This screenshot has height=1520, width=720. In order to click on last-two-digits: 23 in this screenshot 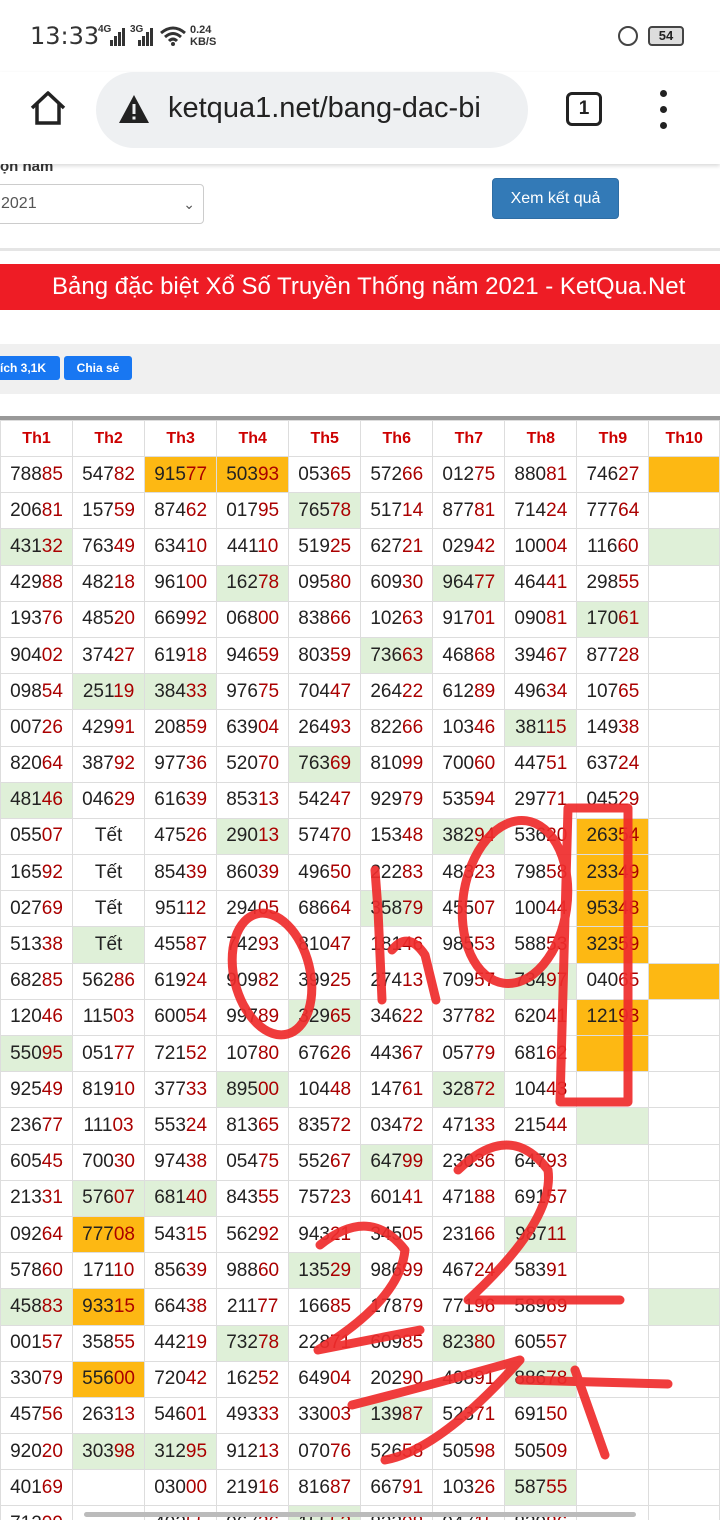, I will do `click(485, 872)`.